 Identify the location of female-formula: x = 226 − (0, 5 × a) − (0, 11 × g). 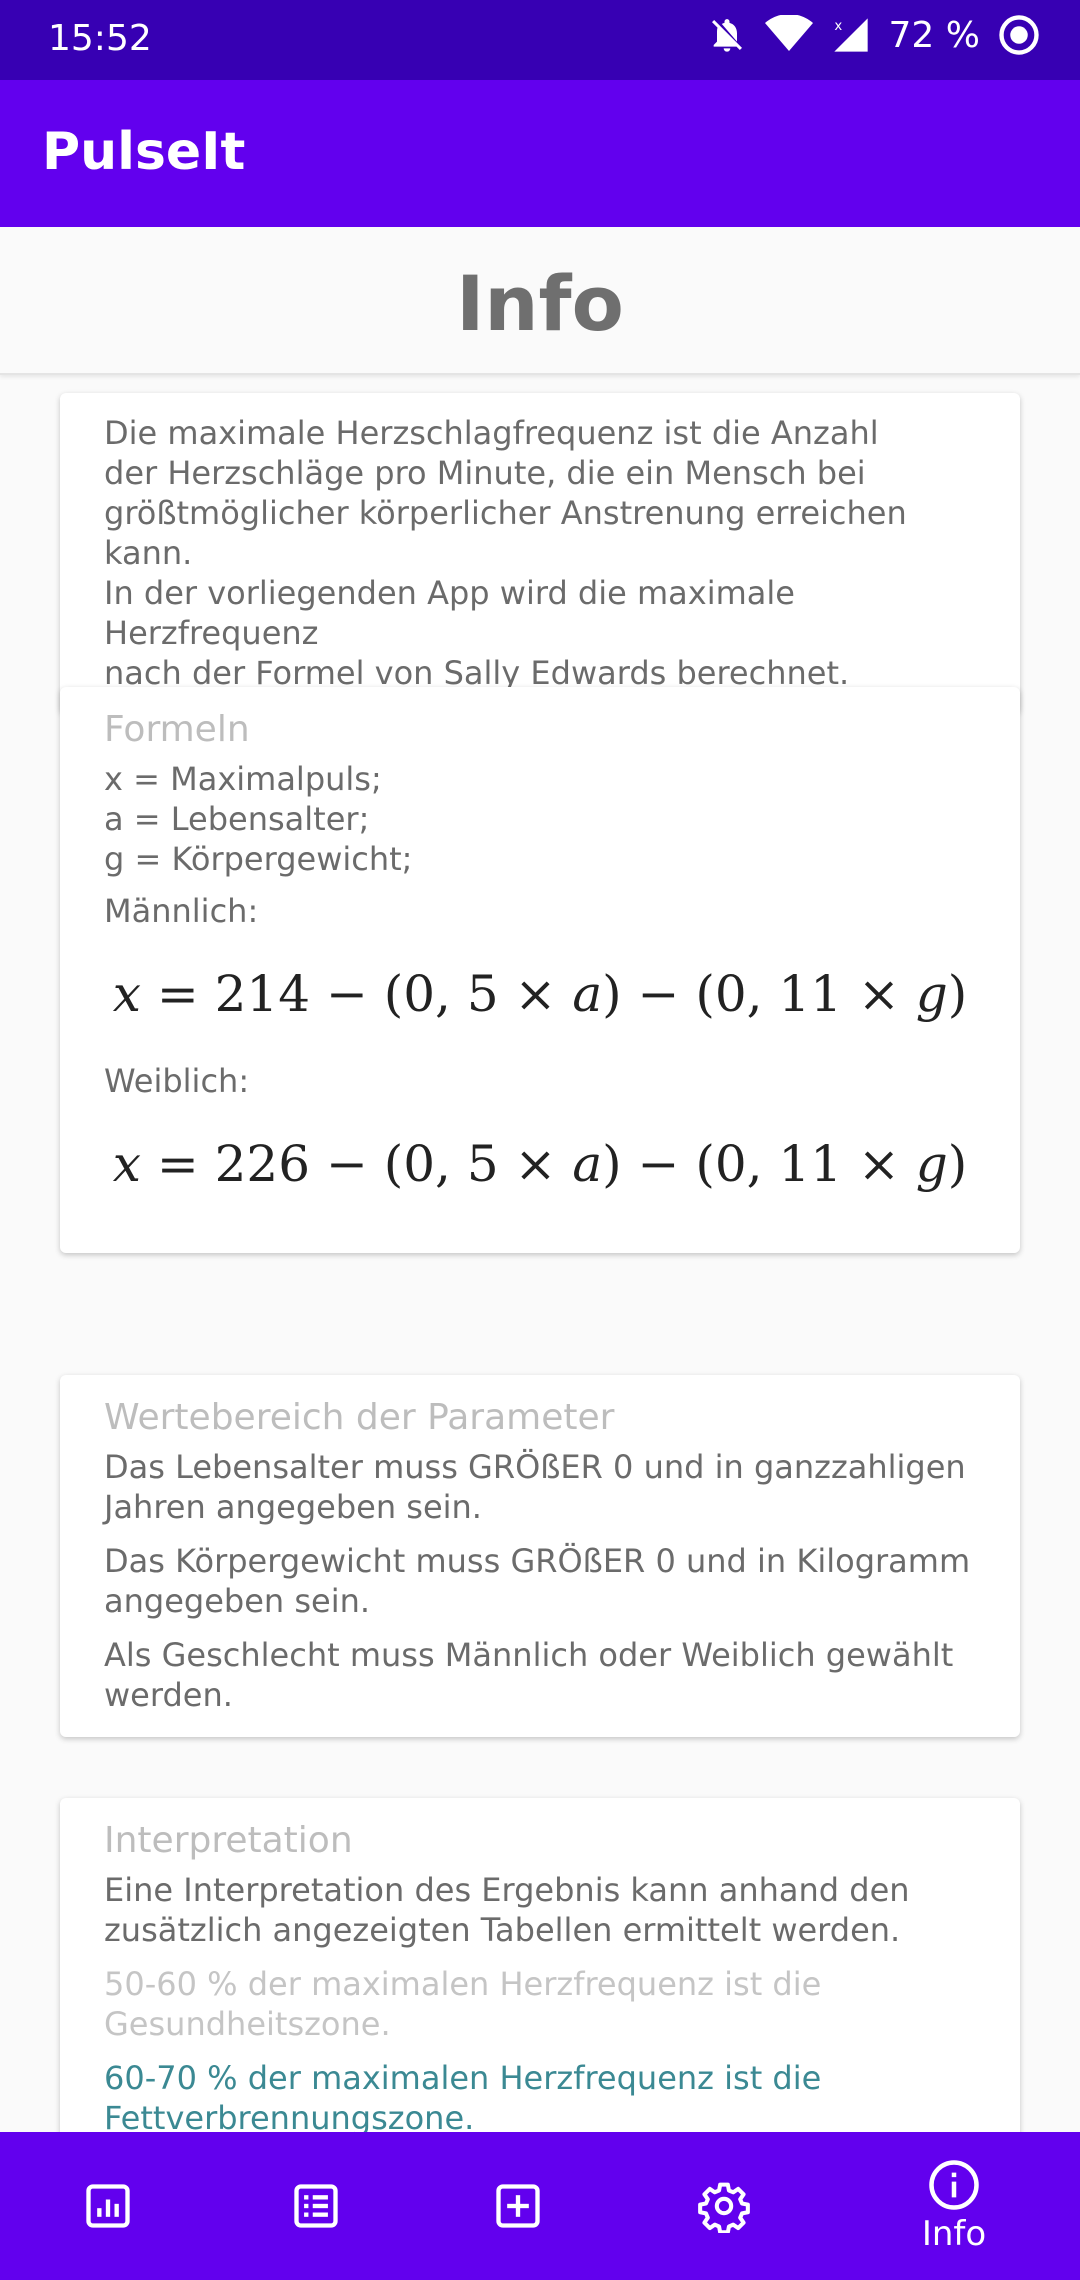
(540, 1164).